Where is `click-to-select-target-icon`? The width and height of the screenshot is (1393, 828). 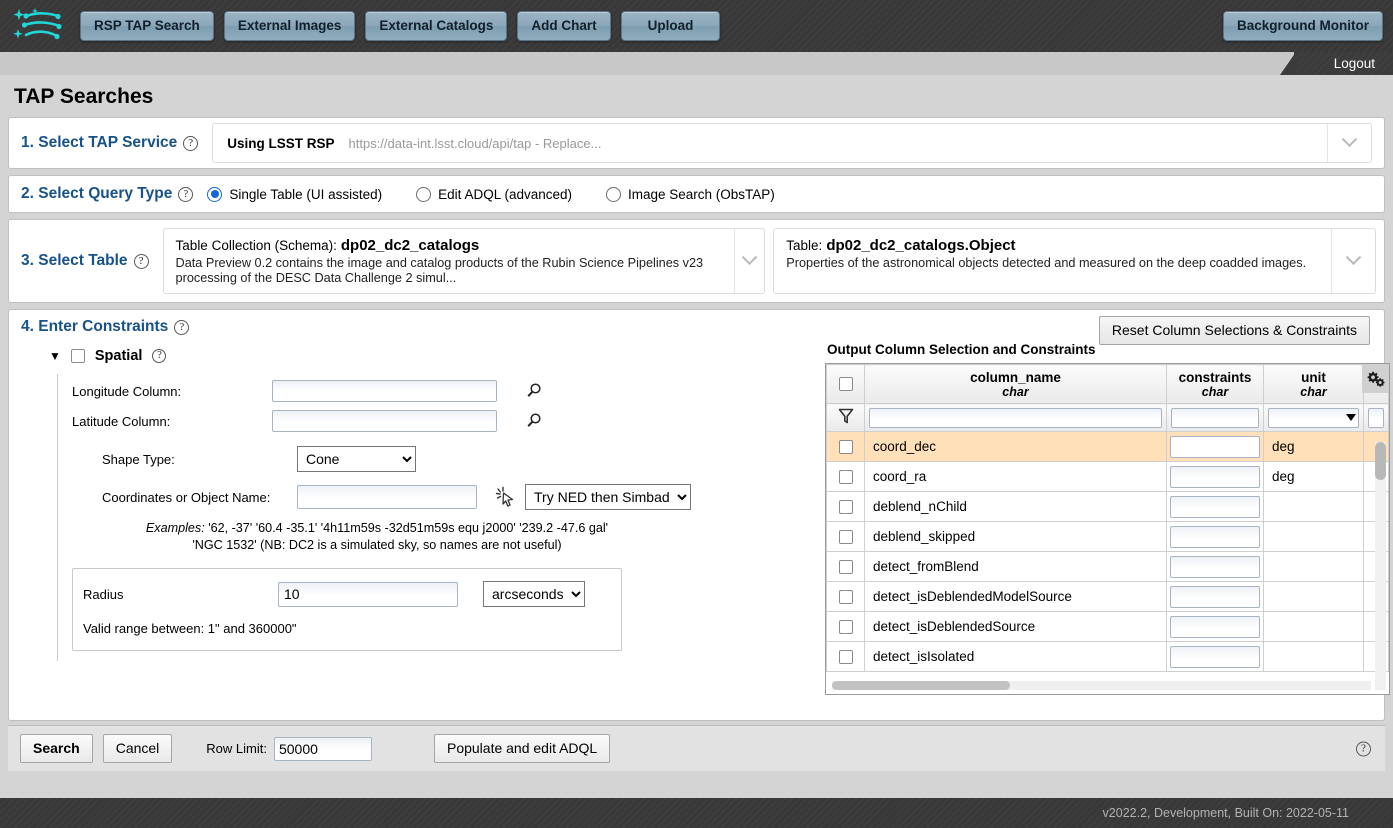
click-to-select-target-icon is located at coordinates (506, 497).